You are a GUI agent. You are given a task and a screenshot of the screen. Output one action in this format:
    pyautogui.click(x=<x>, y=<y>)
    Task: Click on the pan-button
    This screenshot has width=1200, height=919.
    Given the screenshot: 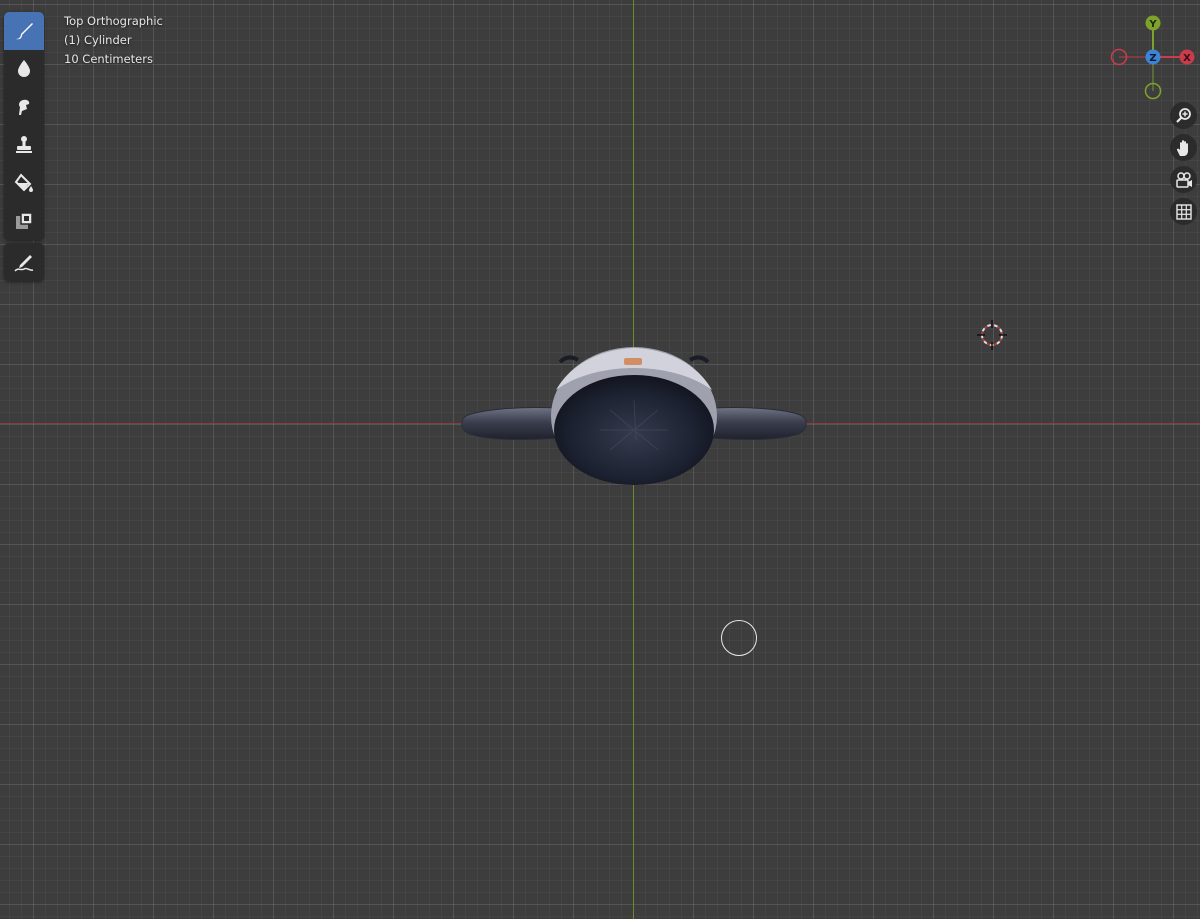 What is the action you would take?
    pyautogui.click(x=1183, y=147)
    